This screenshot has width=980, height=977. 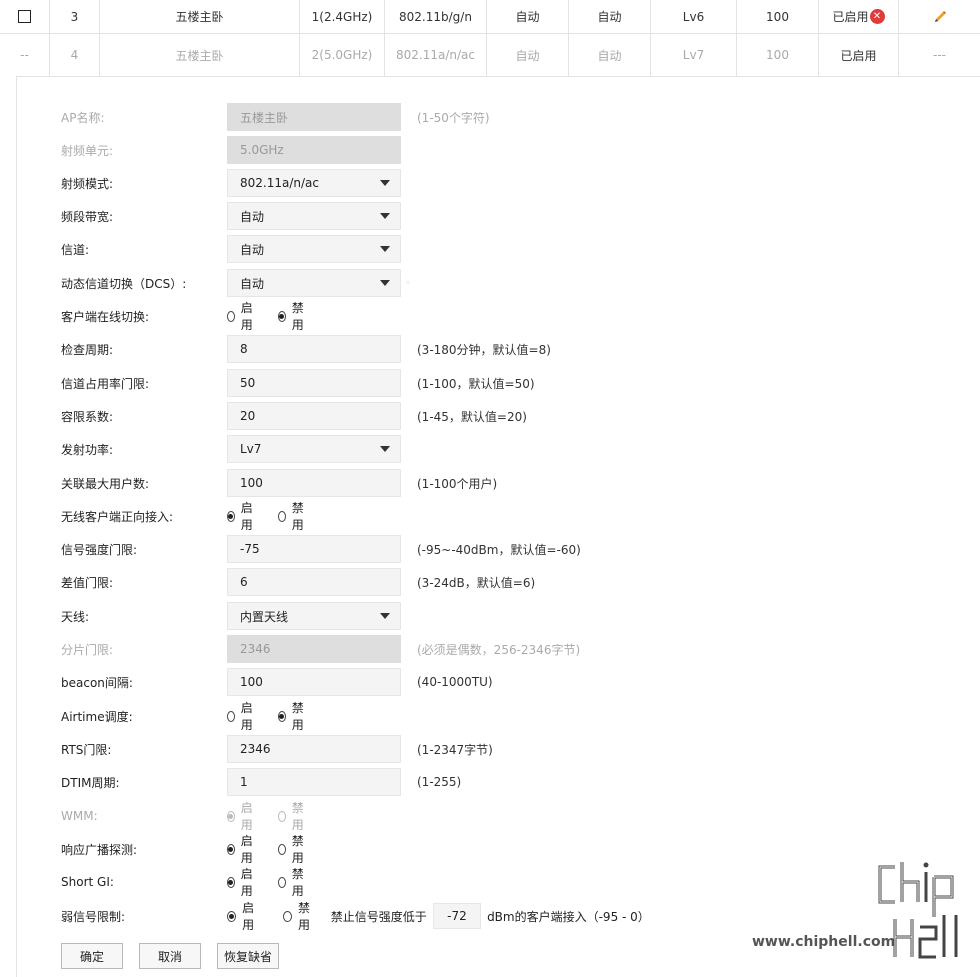 I want to click on row-select-placeholder: --, so click(x=25, y=55).